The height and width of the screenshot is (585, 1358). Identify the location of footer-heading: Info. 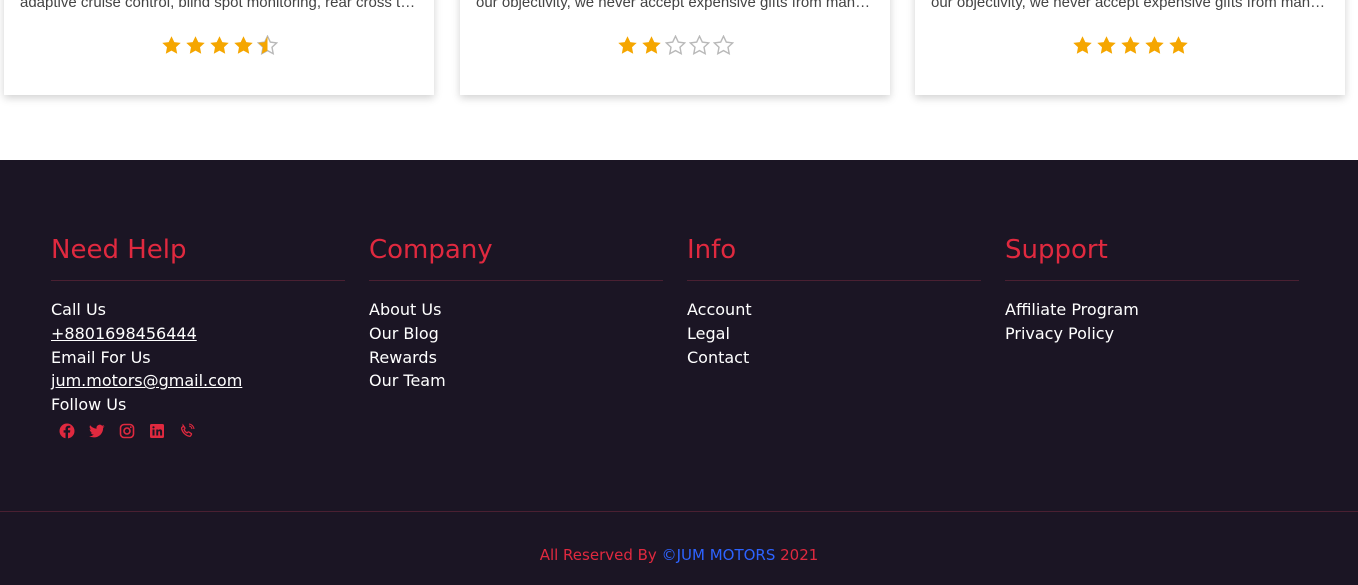
(834, 255).